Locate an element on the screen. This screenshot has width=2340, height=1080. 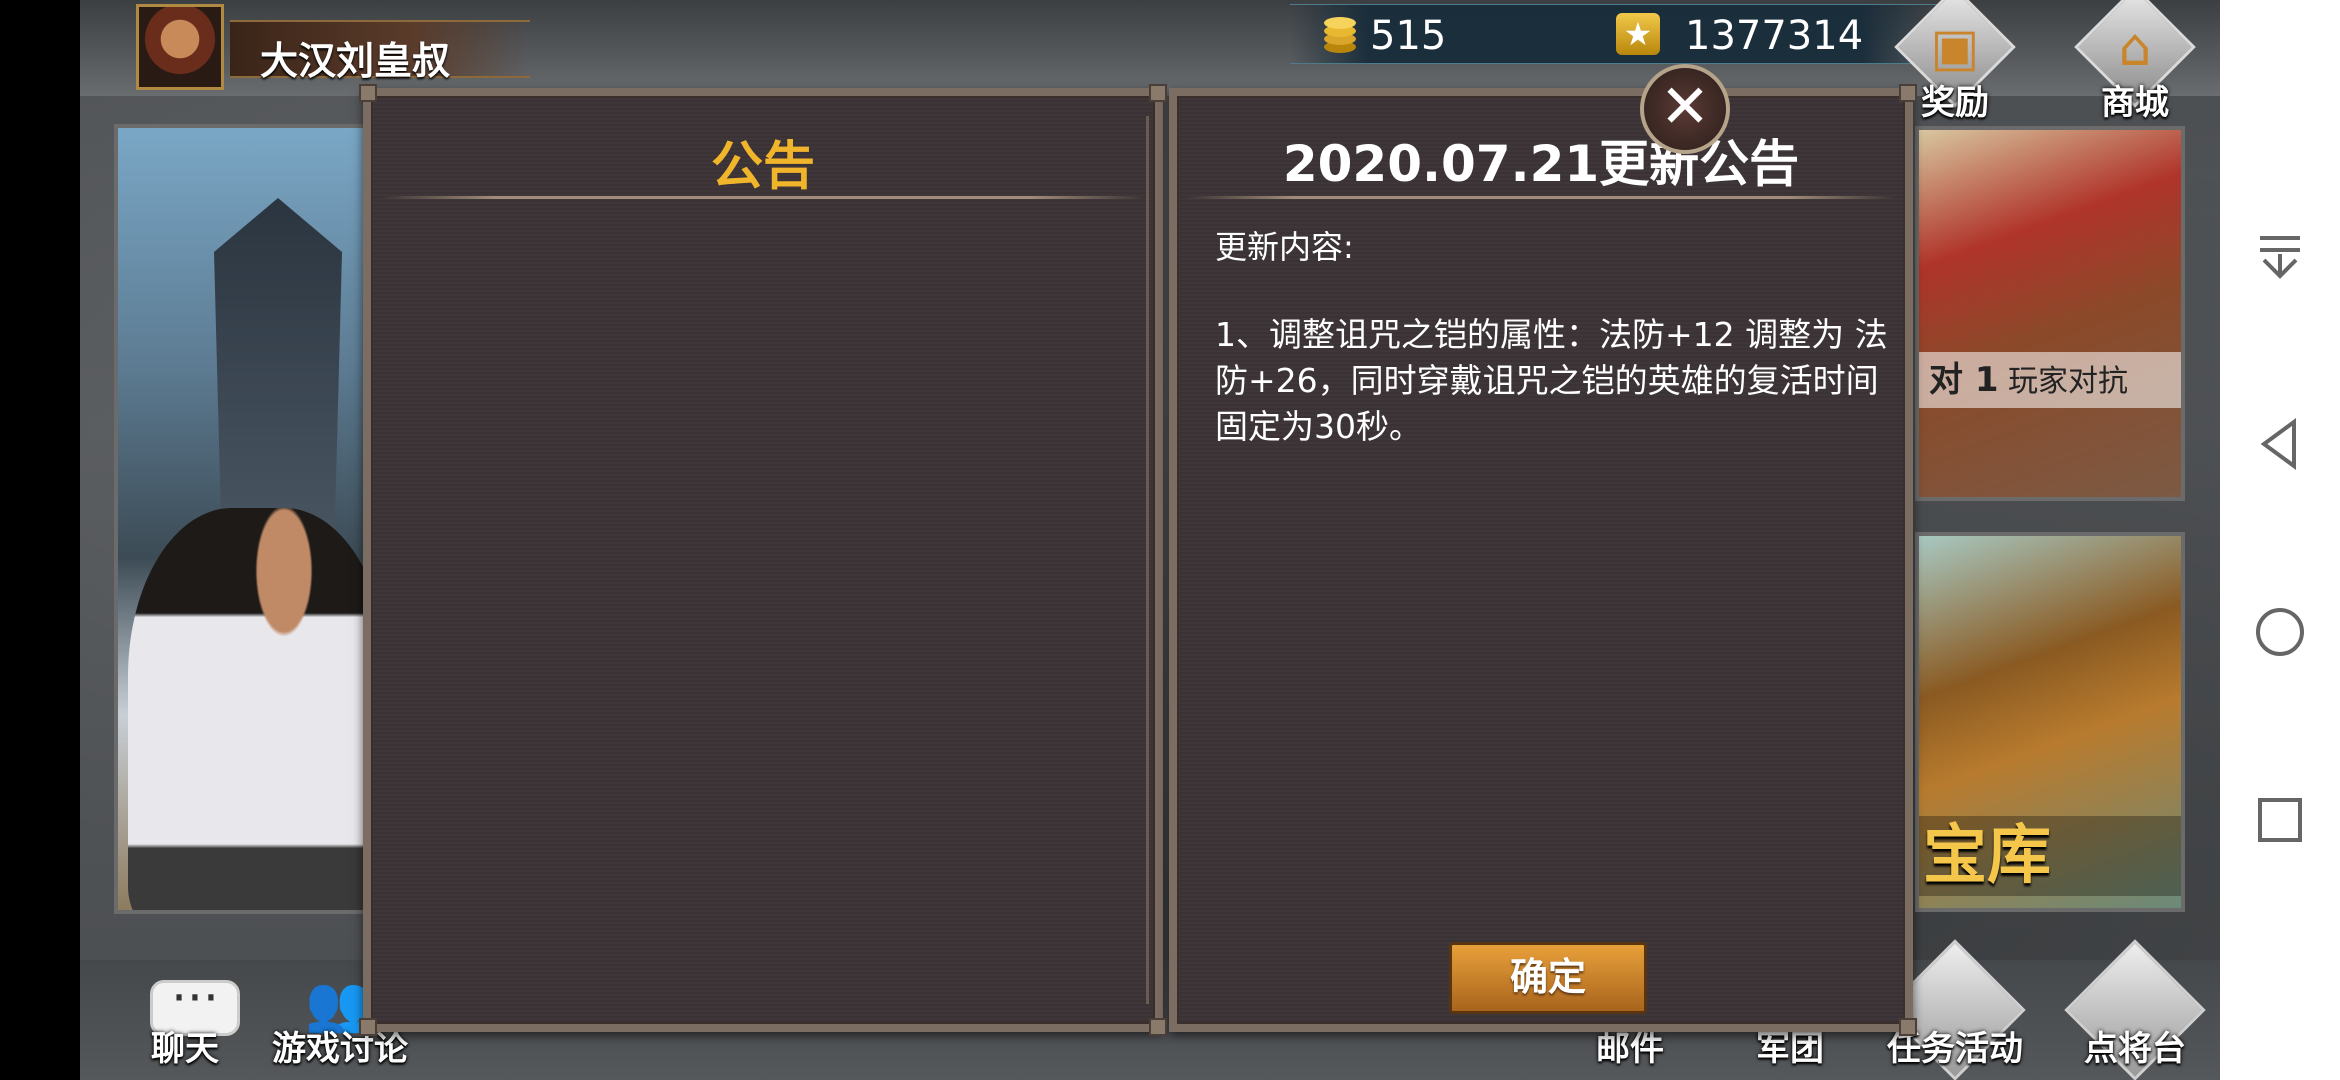
hero-art-panel is located at coordinates (254, 519).